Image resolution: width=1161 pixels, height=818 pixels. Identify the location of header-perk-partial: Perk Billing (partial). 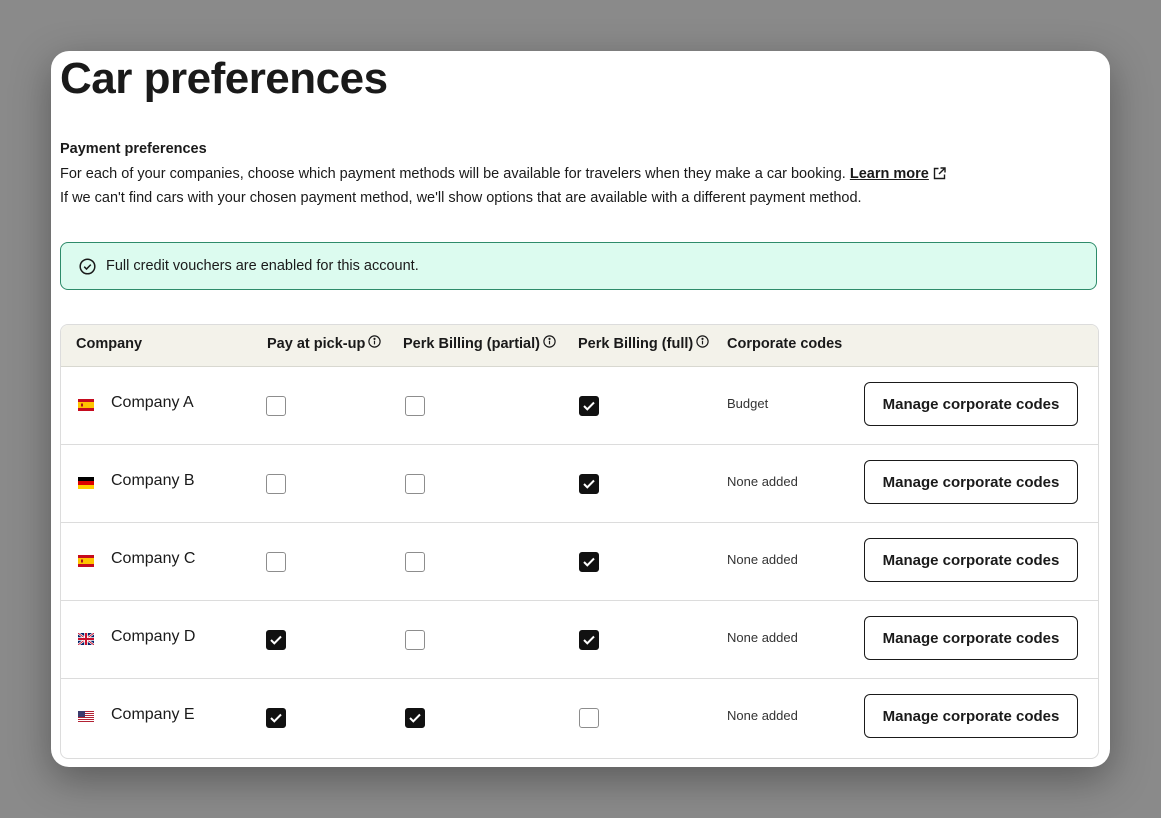
(479, 343).